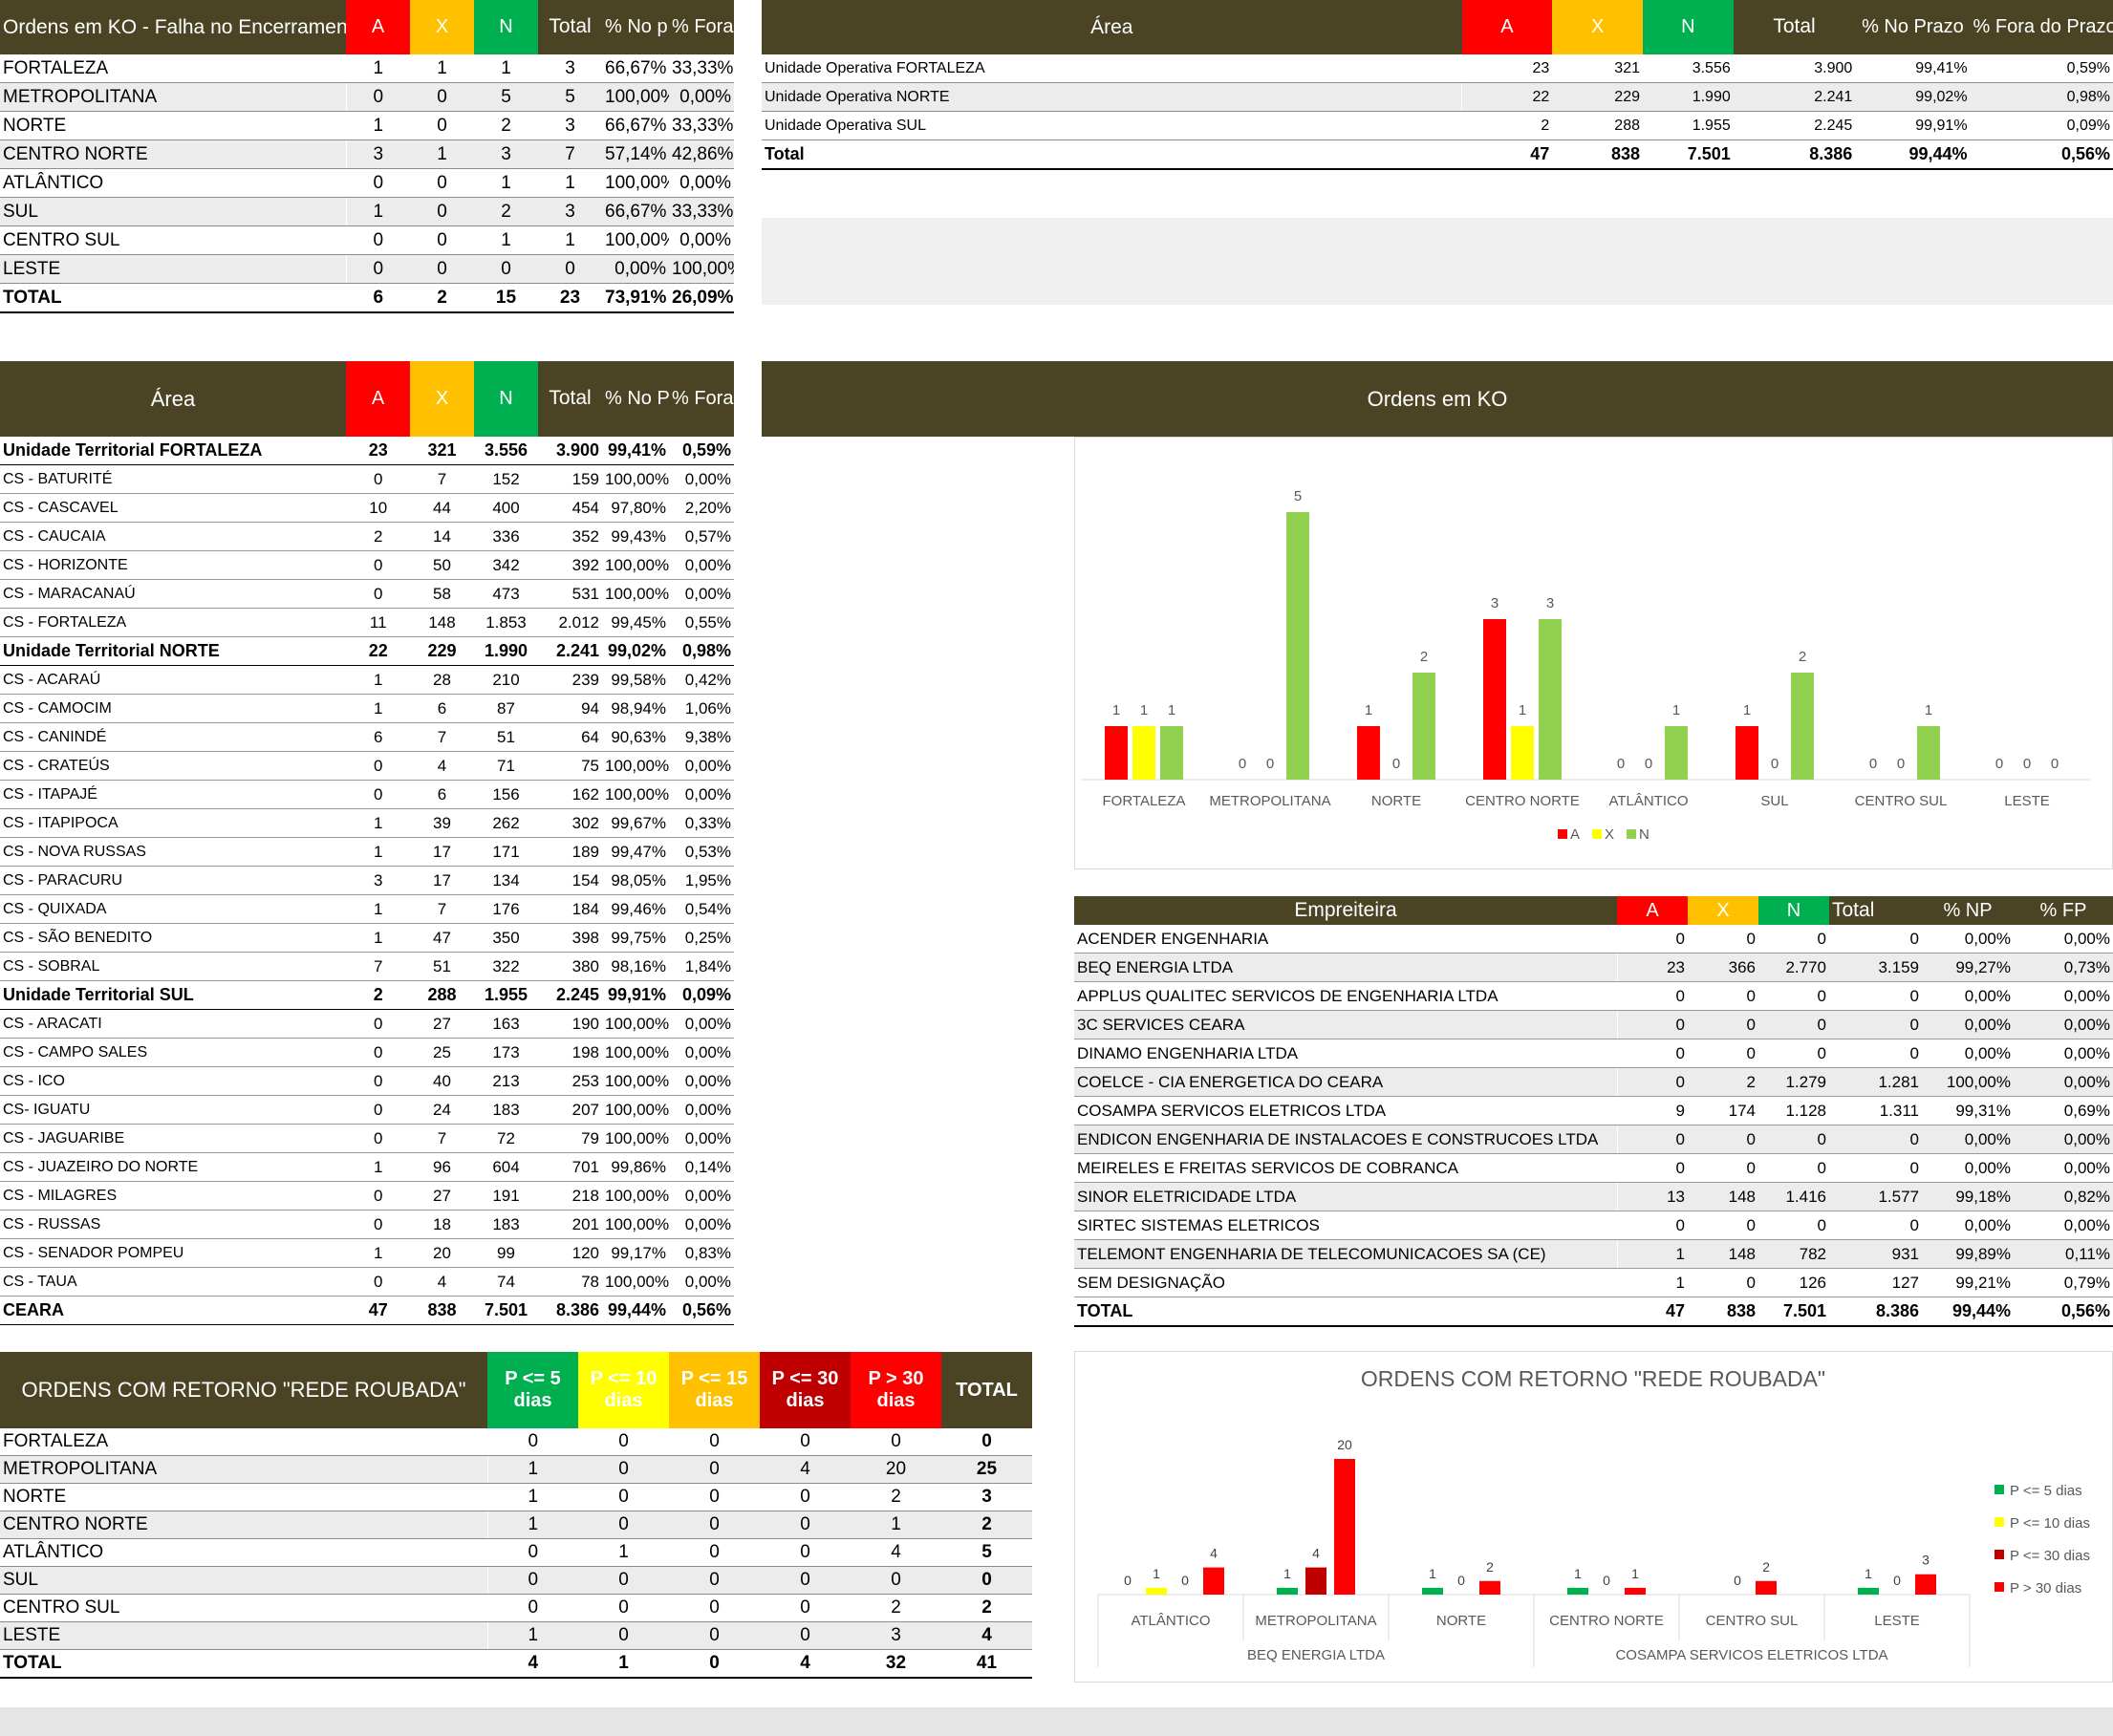  What do you see at coordinates (1593, 1312) in the screenshot?
I see `table-row: TOTAL 47 838 7.501 8.386 99,44% 0,56%` at bounding box center [1593, 1312].